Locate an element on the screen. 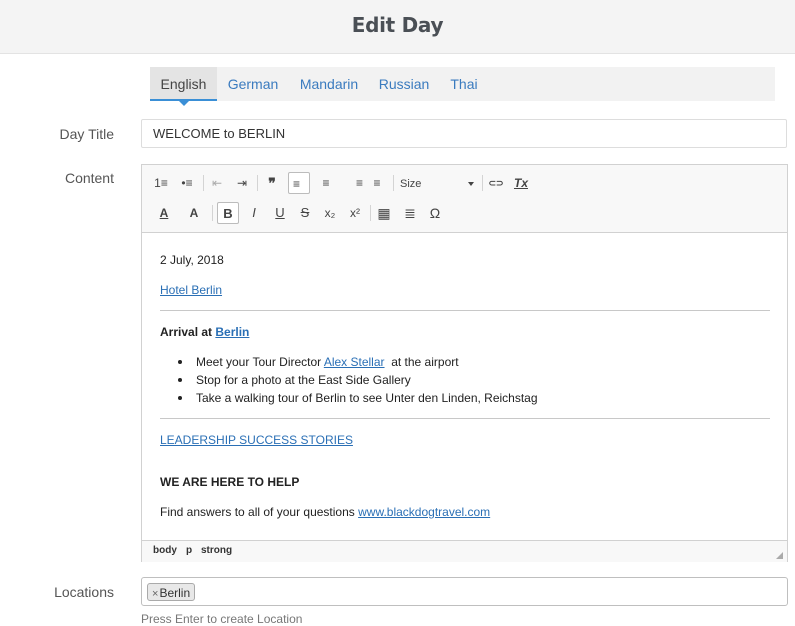 The height and width of the screenshot is (626, 795). resize-handle-icon is located at coordinates (779, 555).